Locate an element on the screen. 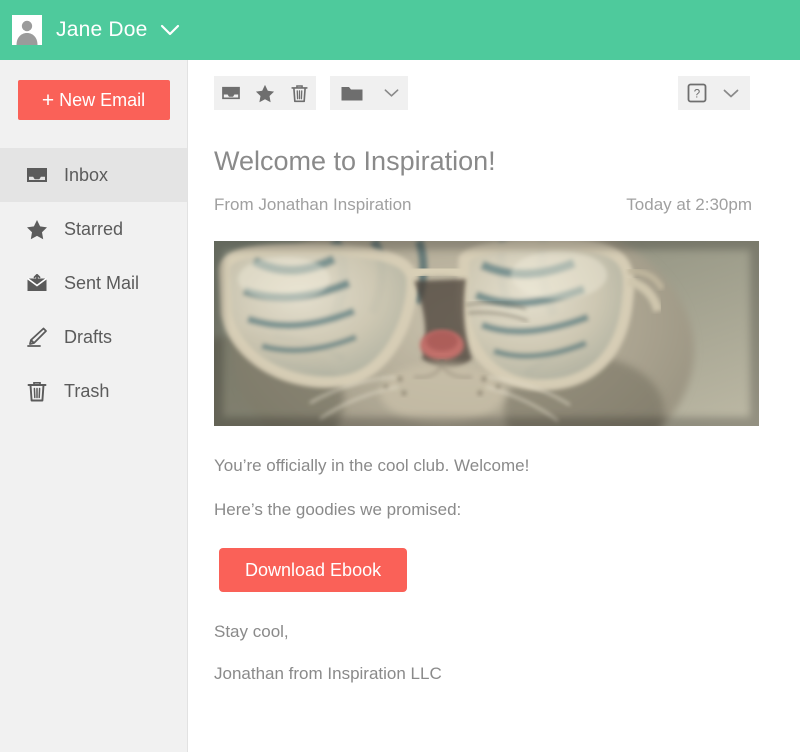 The width and height of the screenshot is (800, 752). more-options-button is located at coordinates (731, 93).